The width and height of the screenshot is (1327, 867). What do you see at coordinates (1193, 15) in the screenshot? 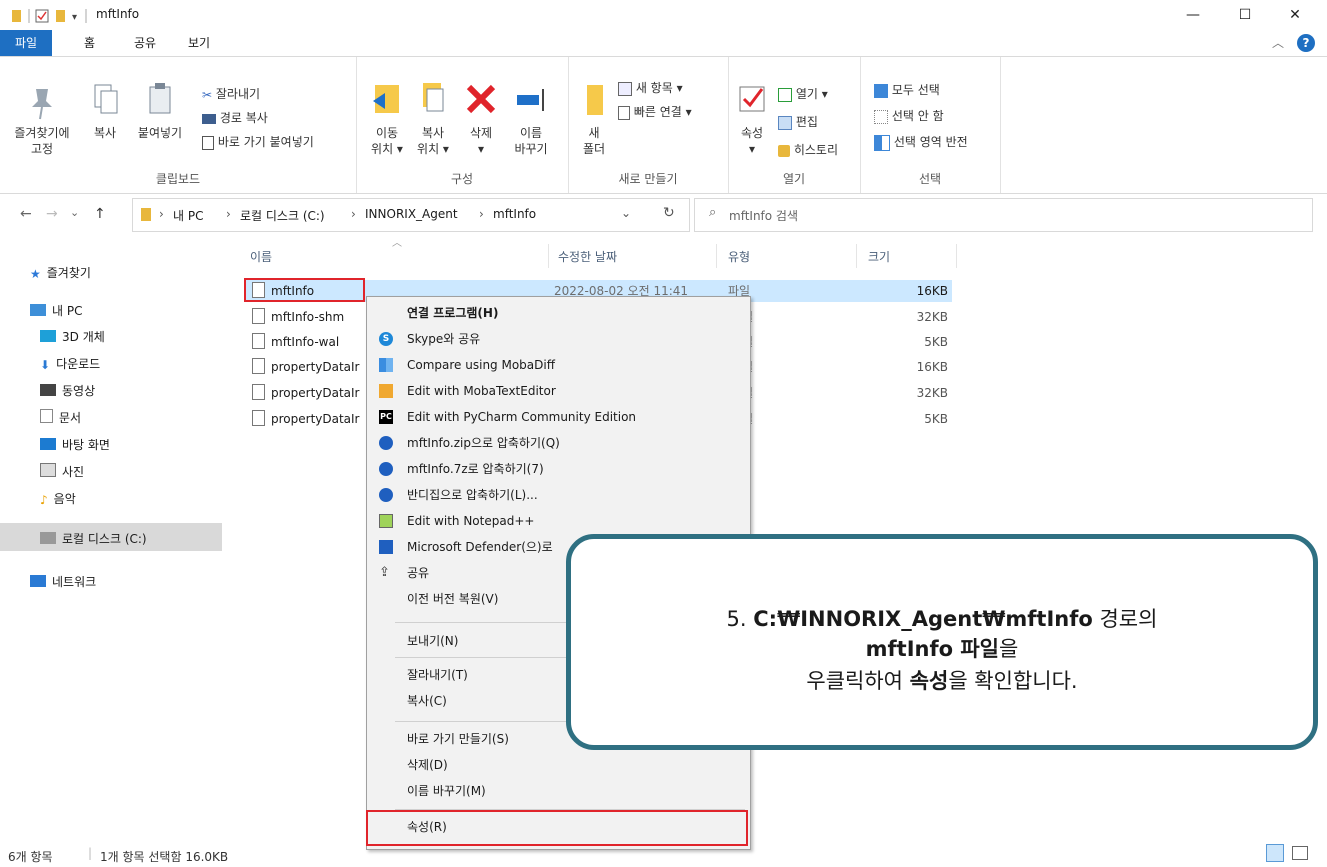
I see `minimize-button: —` at bounding box center [1193, 15].